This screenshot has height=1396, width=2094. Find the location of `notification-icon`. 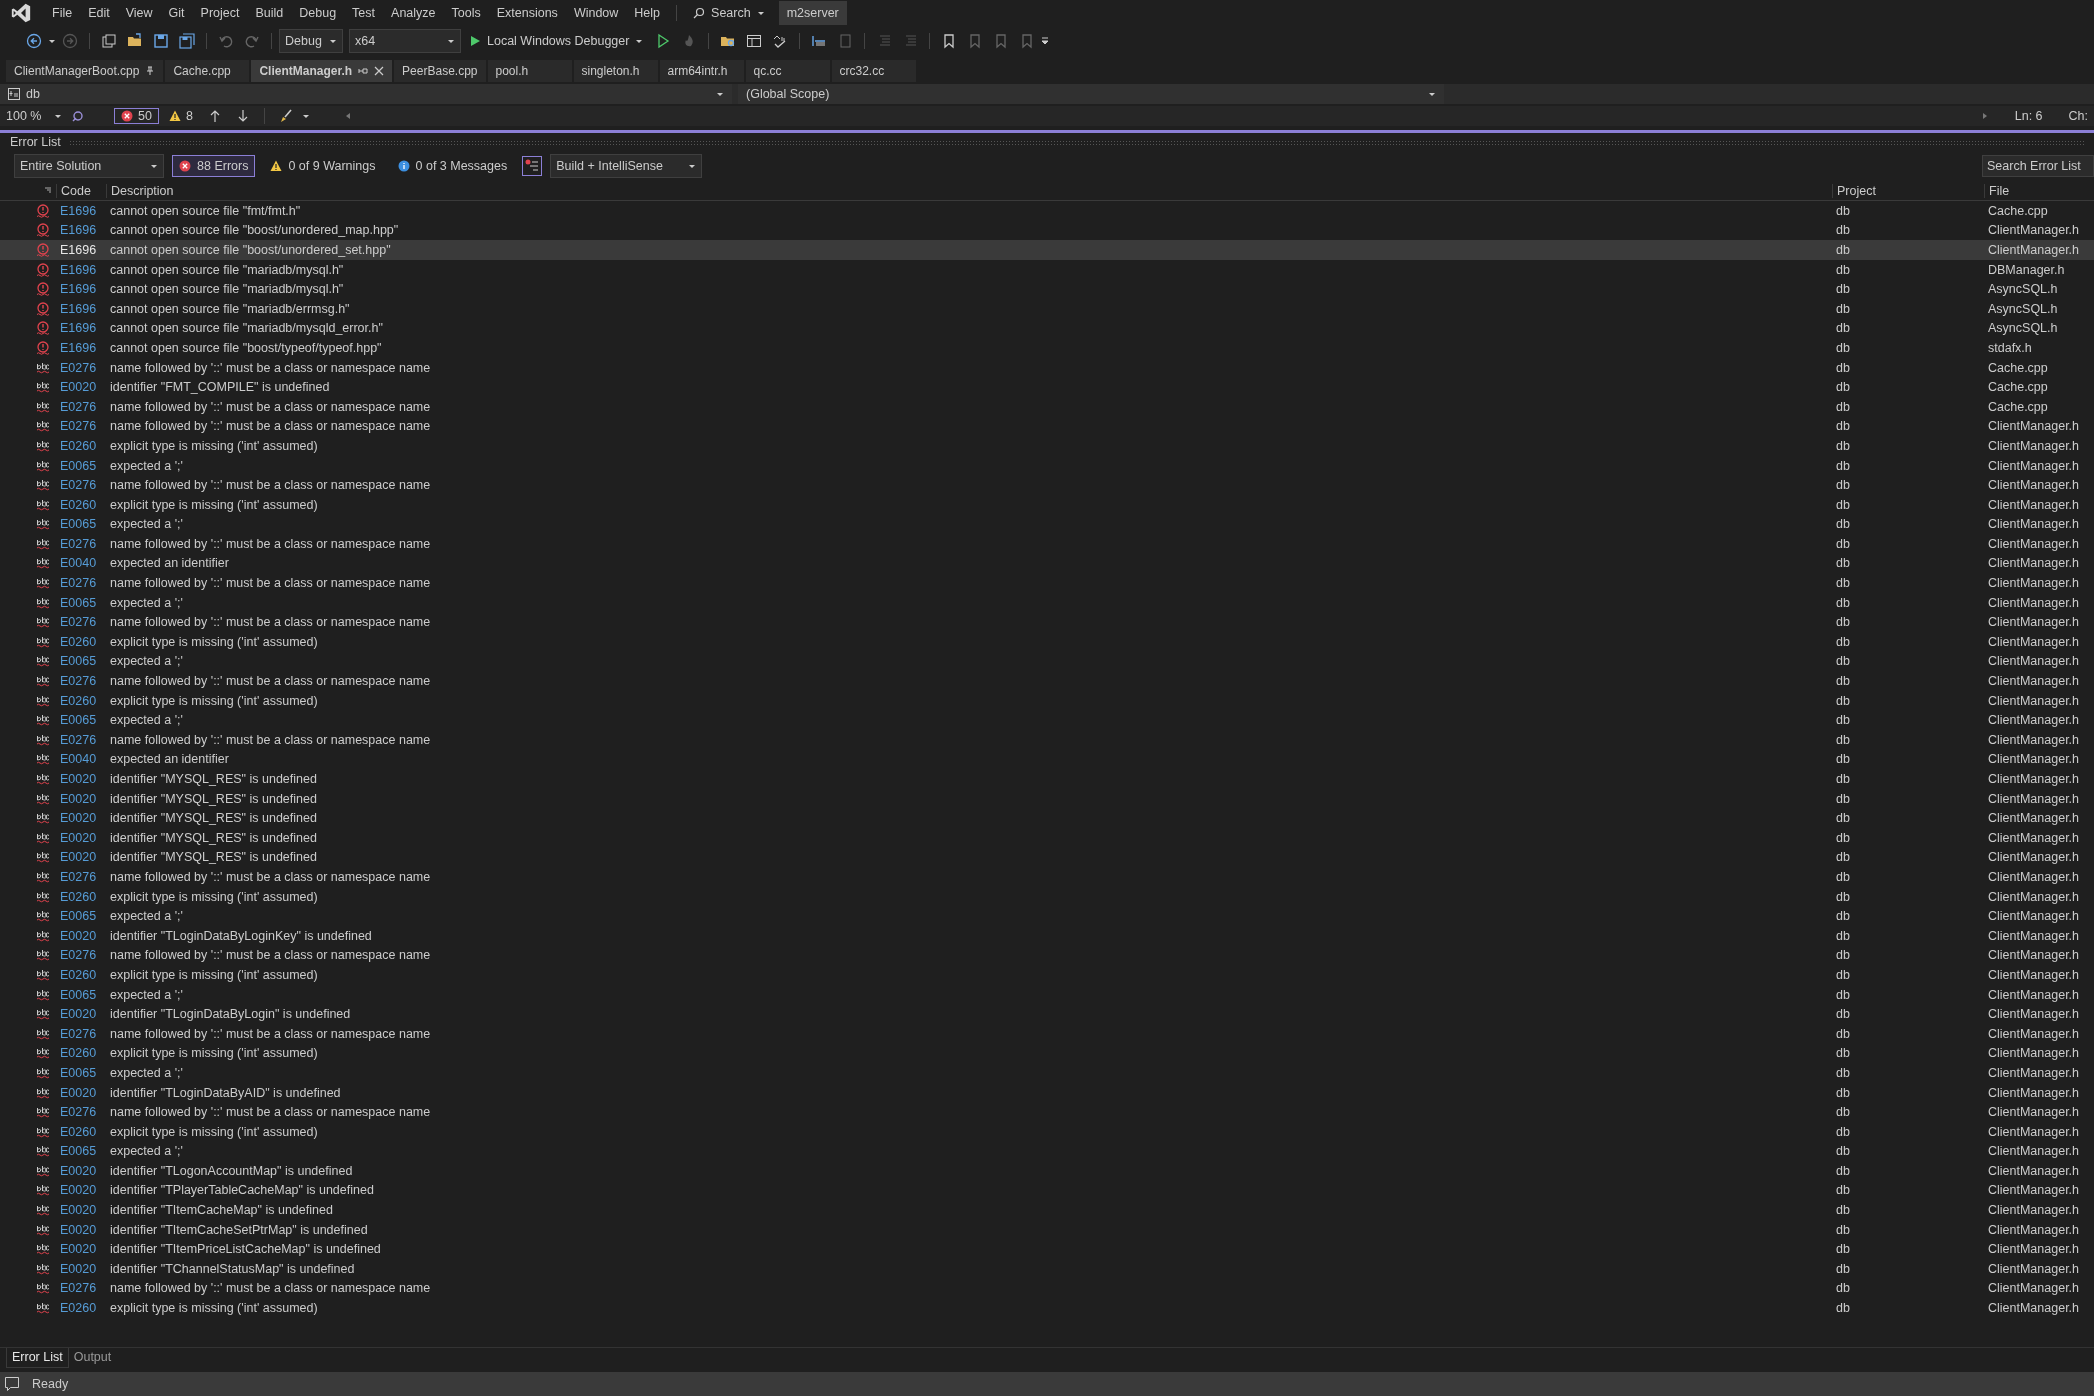

notification-icon is located at coordinates (12, 1384).